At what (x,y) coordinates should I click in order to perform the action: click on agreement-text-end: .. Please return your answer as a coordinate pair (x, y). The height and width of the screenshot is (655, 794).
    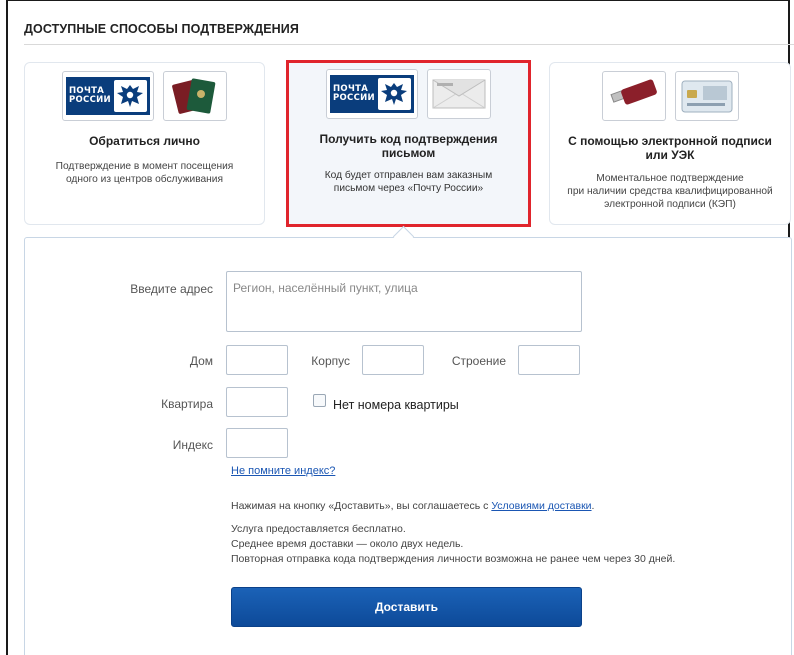
    Looking at the image, I should click on (593, 506).